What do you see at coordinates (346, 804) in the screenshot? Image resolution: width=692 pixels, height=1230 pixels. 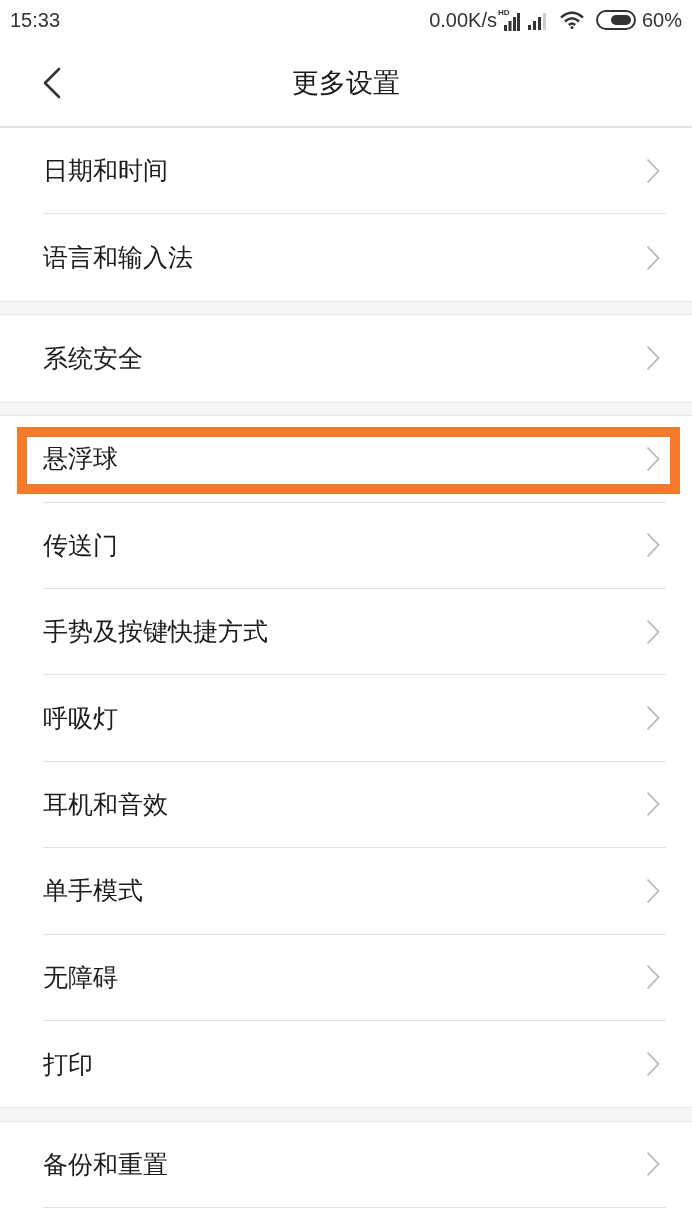 I see `settings-row: 耳机和音效` at bounding box center [346, 804].